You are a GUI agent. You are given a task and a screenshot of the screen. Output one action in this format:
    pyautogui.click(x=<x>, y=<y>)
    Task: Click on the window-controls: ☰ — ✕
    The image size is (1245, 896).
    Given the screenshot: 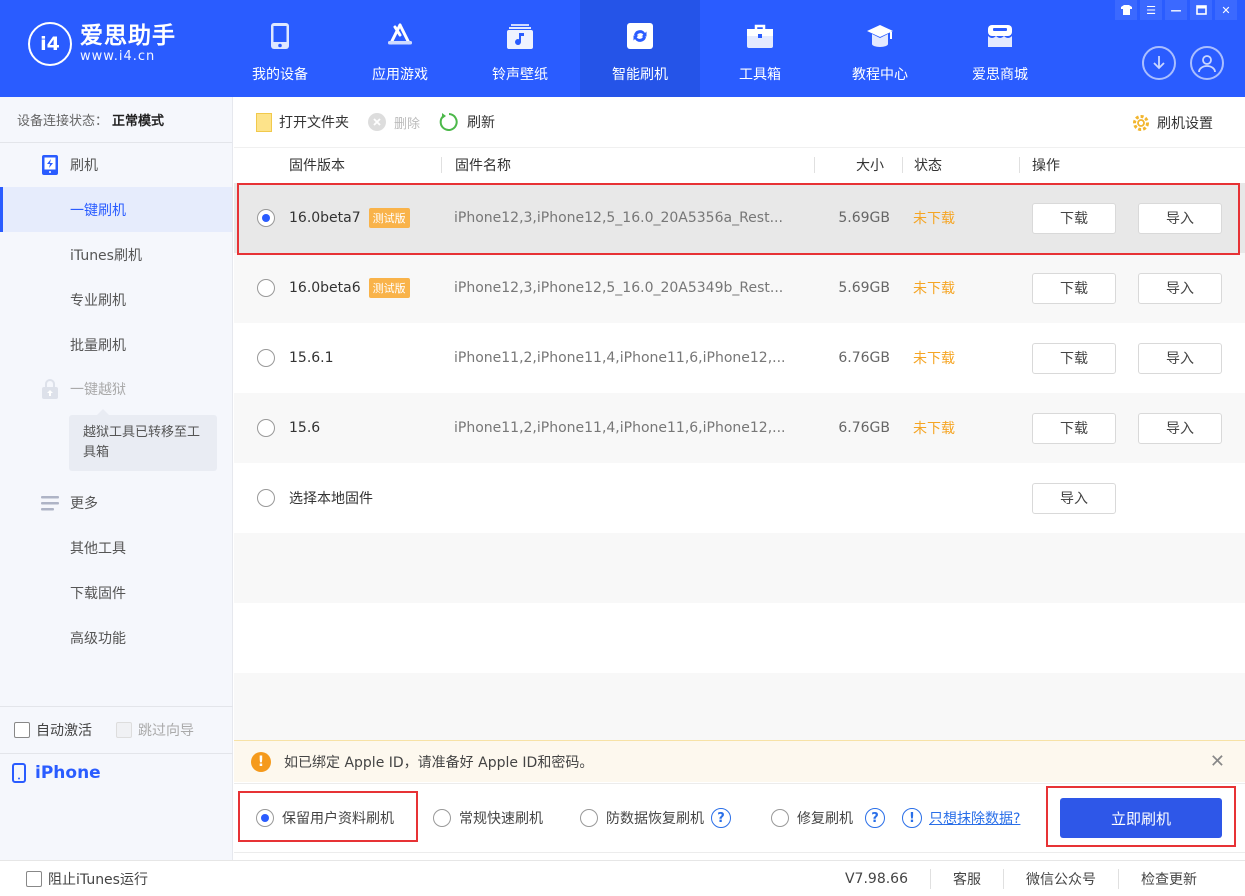 What is the action you would take?
    pyautogui.click(x=1176, y=10)
    